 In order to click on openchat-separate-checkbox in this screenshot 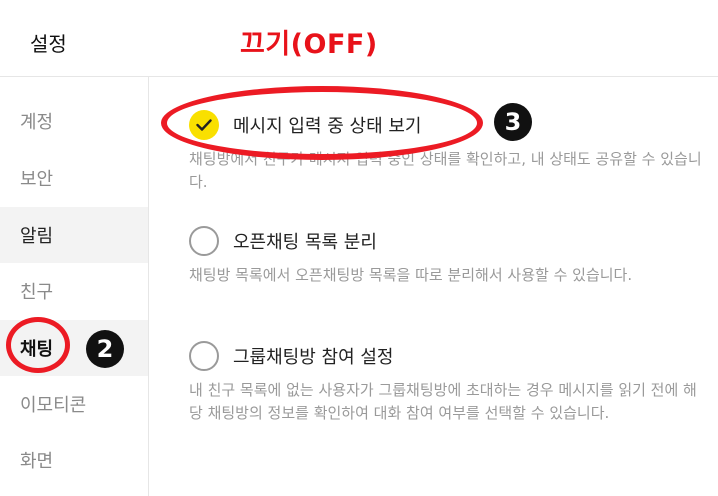, I will do `click(204, 241)`.